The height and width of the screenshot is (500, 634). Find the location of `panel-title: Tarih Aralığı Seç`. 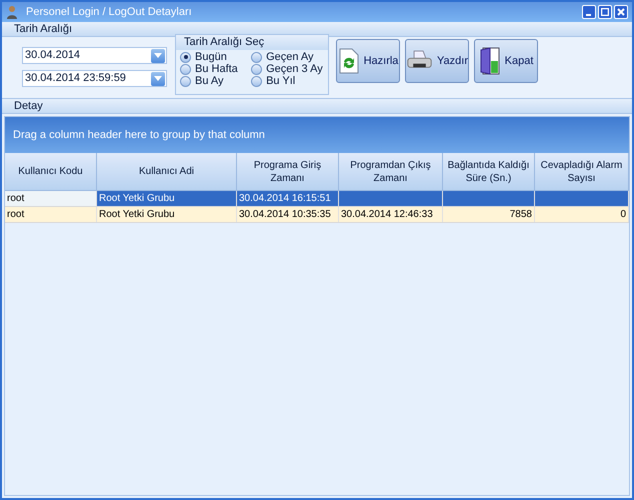

panel-title: Tarih Aralığı Seç is located at coordinates (252, 42).